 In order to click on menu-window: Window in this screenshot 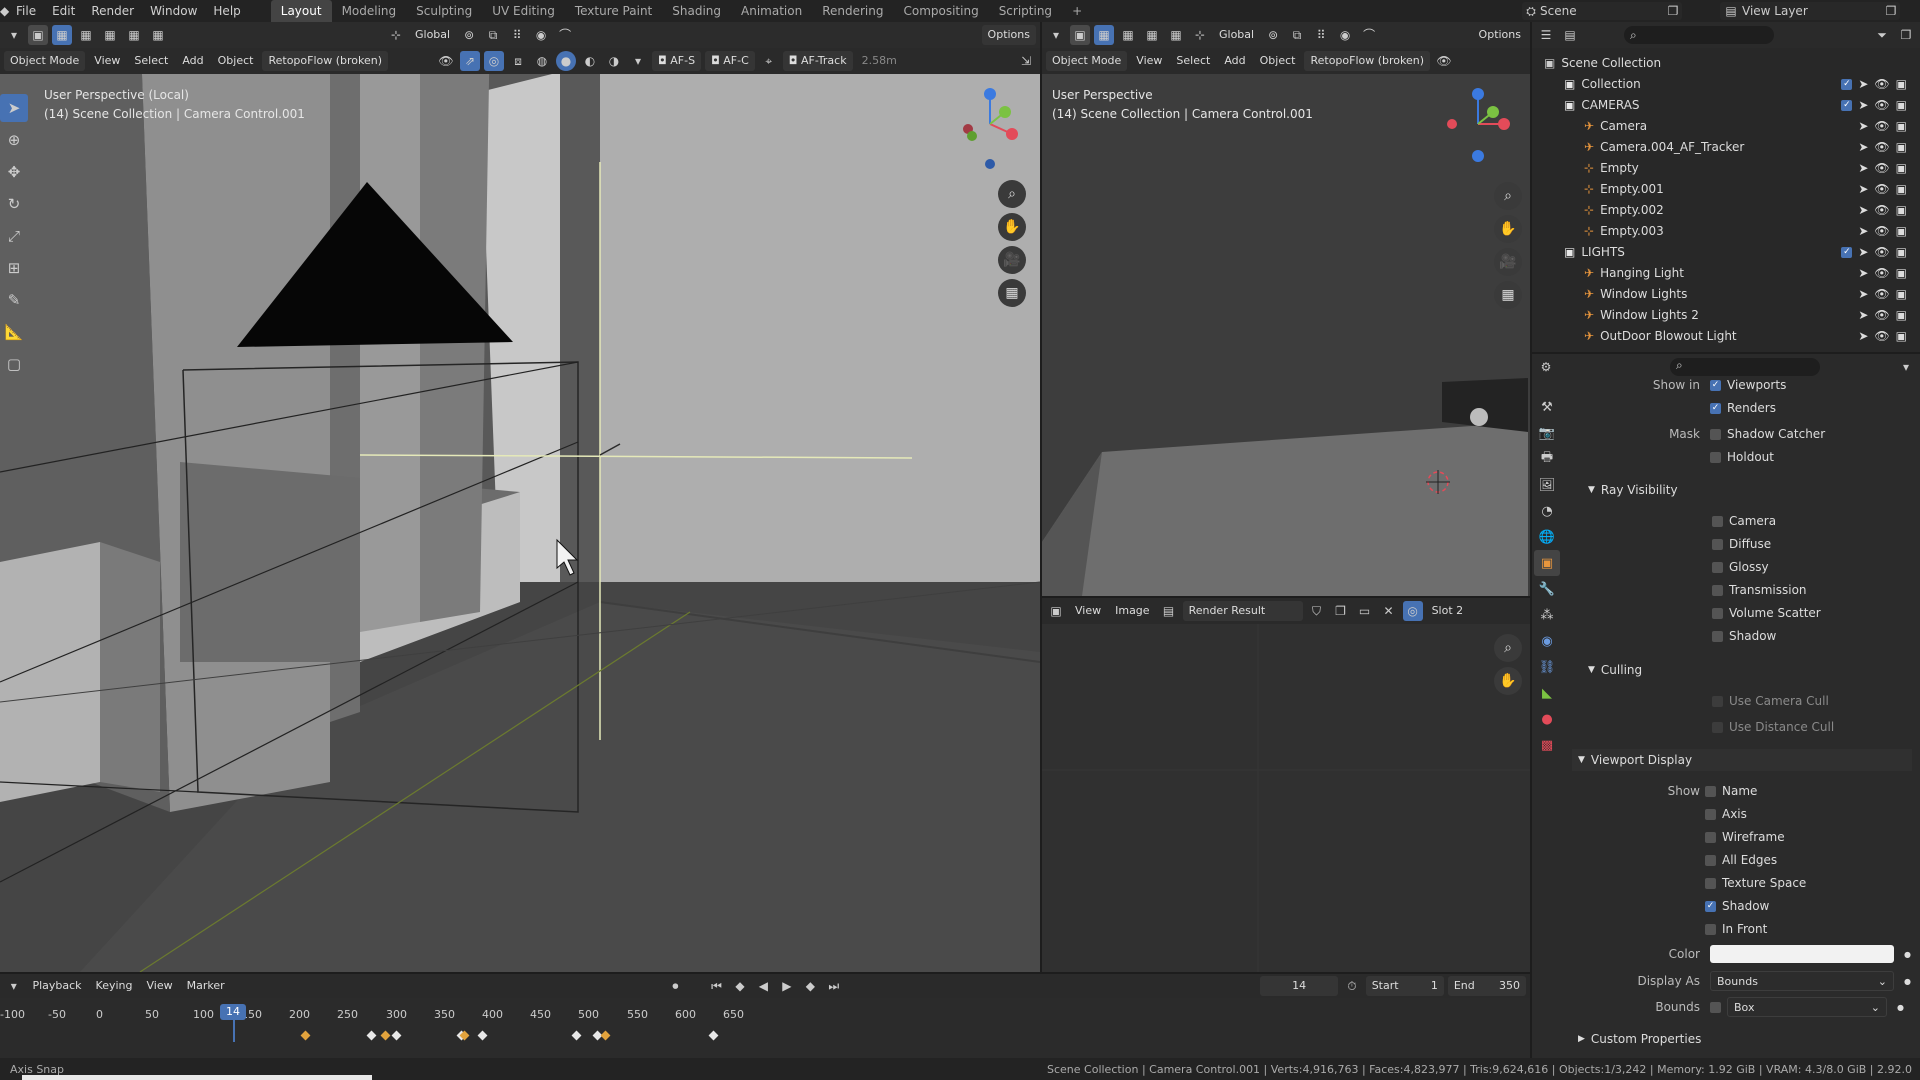, I will do `click(173, 11)`.